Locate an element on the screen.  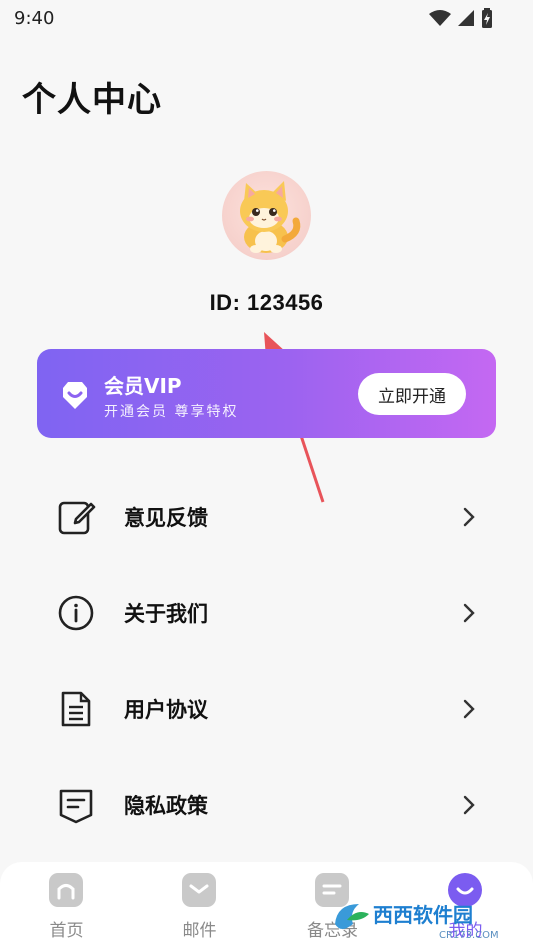
document-icon is located at coordinates (76, 709).